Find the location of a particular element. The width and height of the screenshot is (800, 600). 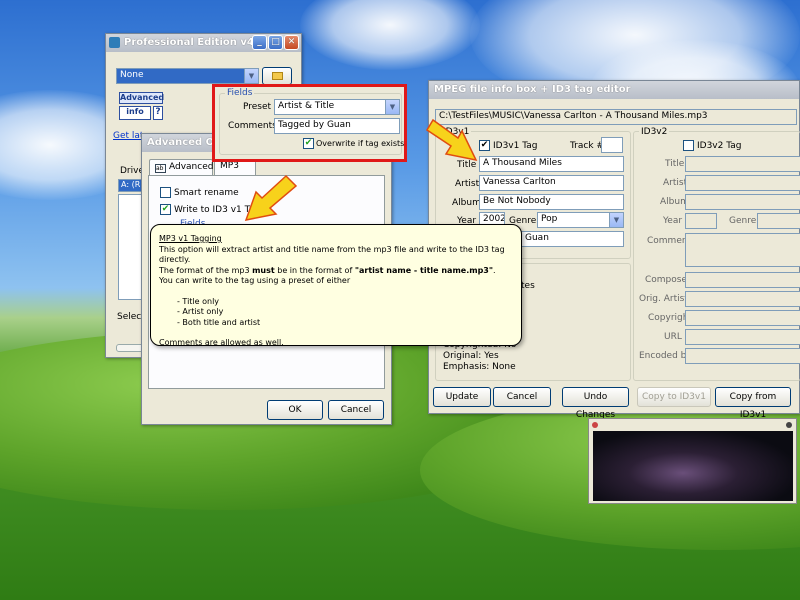

v2-genre-input is located at coordinates (778, 221).